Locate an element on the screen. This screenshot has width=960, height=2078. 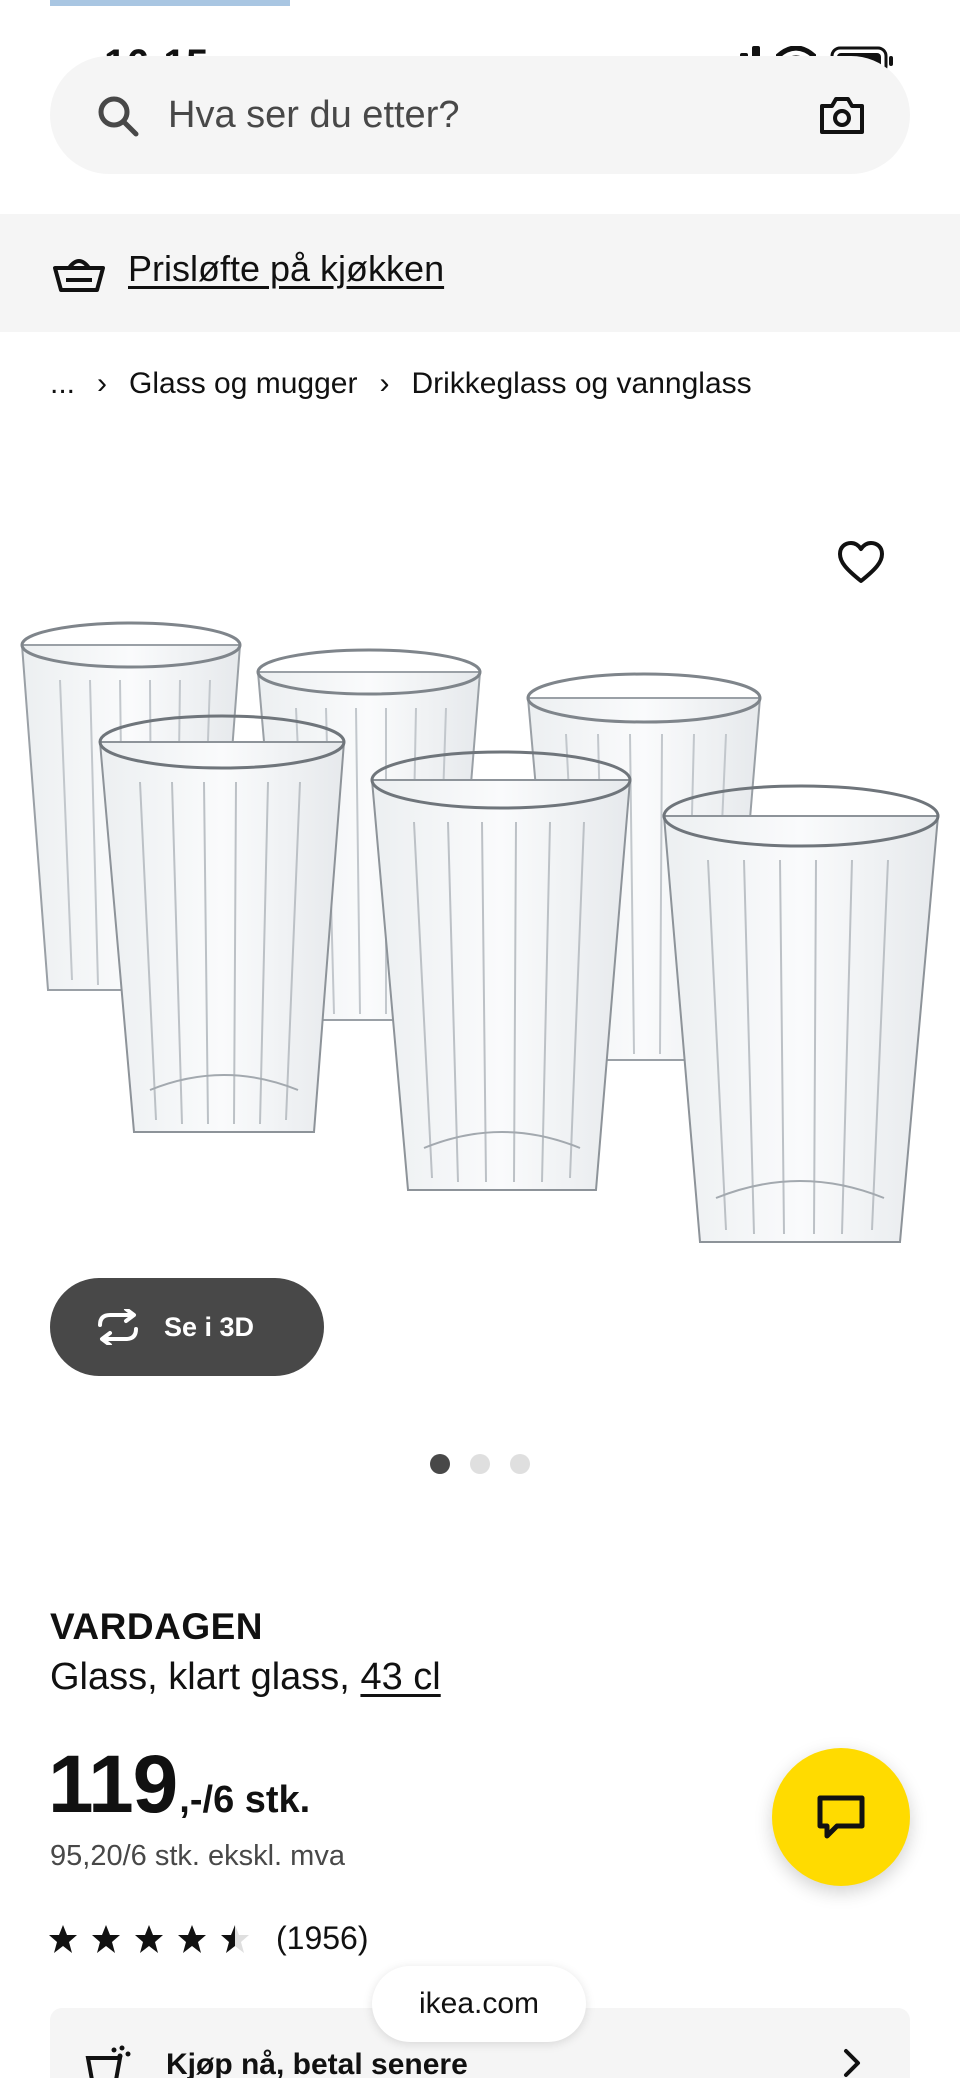
stars is located at coordinates (149, 1939).